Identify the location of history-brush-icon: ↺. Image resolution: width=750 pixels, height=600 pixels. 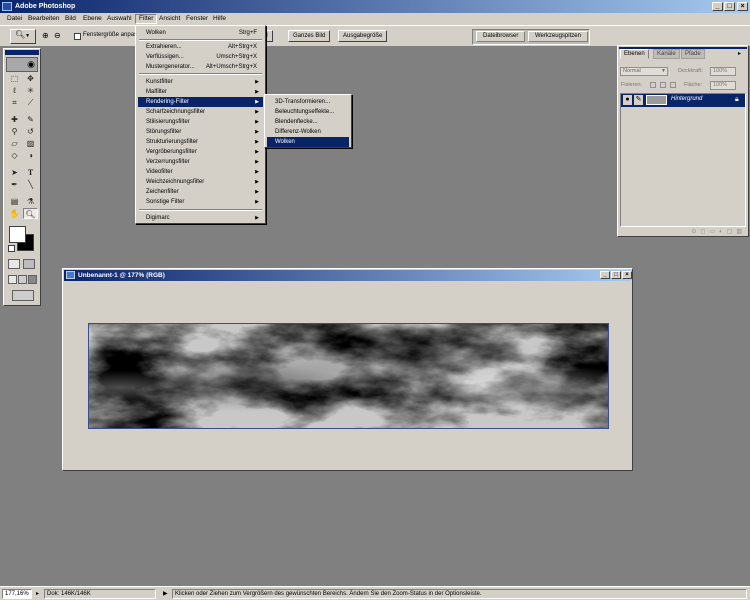
(30, 131).